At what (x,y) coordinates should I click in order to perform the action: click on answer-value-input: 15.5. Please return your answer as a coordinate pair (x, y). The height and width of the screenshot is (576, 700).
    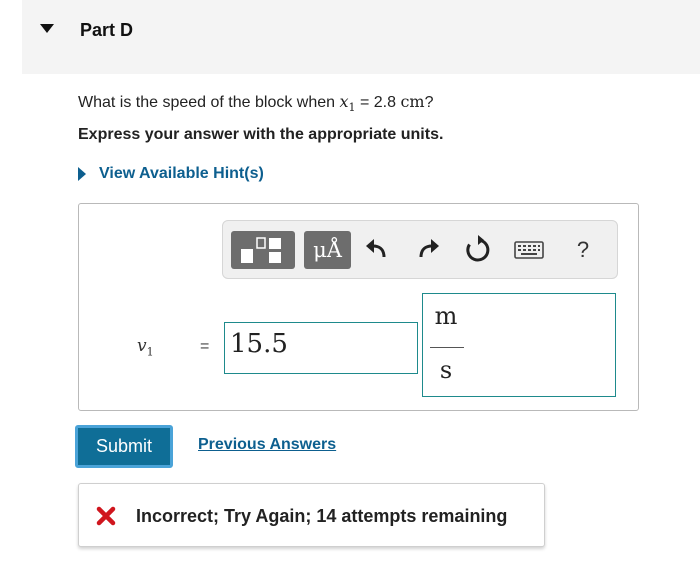
    Looking at the image, I should click on (321, 348).